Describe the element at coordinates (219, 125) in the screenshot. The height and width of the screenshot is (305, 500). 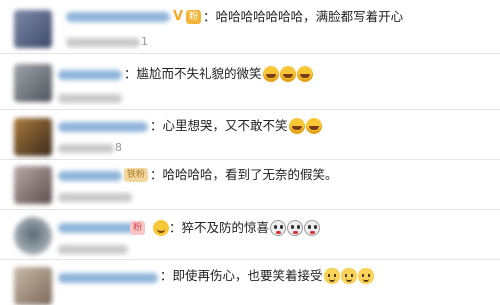
I see `comment-text: ：心里想哭，又不敢不笑` at that location.